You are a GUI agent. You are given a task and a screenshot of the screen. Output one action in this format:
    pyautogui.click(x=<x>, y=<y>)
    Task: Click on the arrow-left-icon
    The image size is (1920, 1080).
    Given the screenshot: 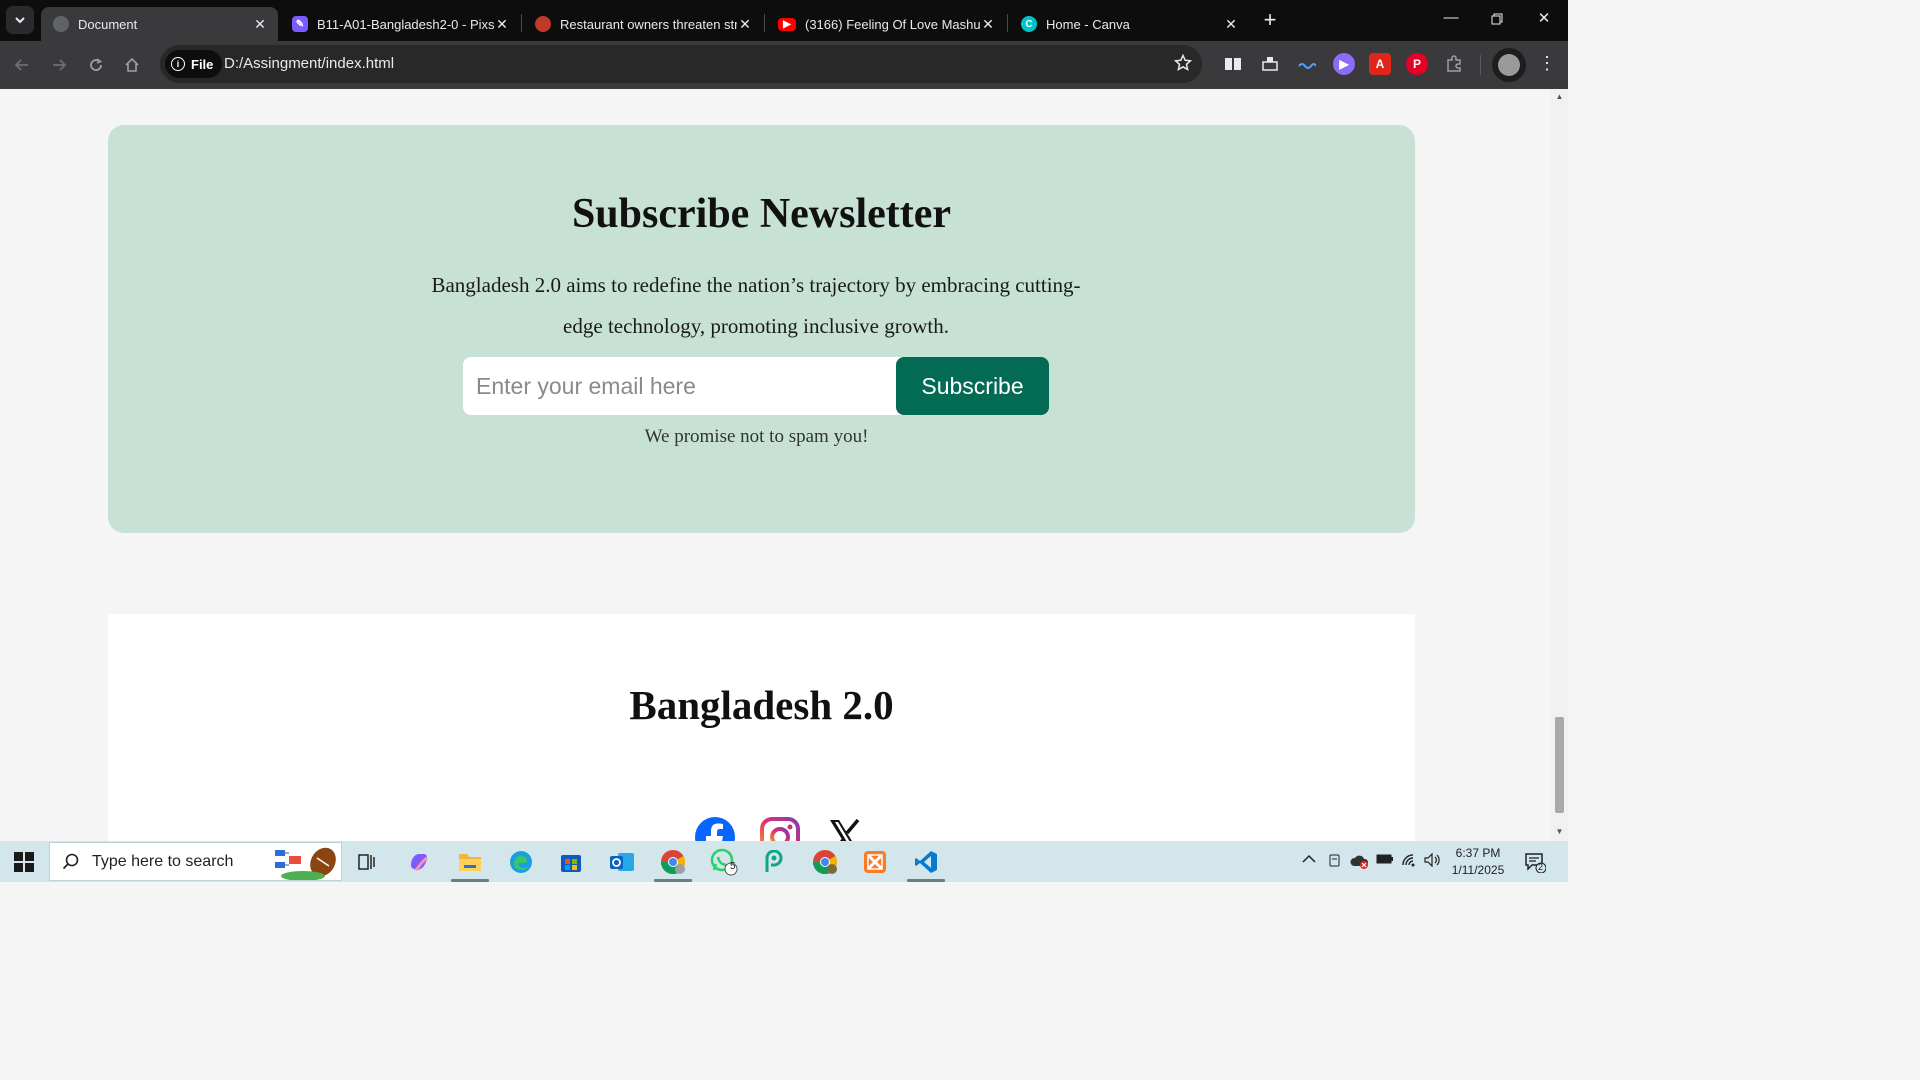 What is the action you would take?
    pyautogui.click(x=21, y=65)
    